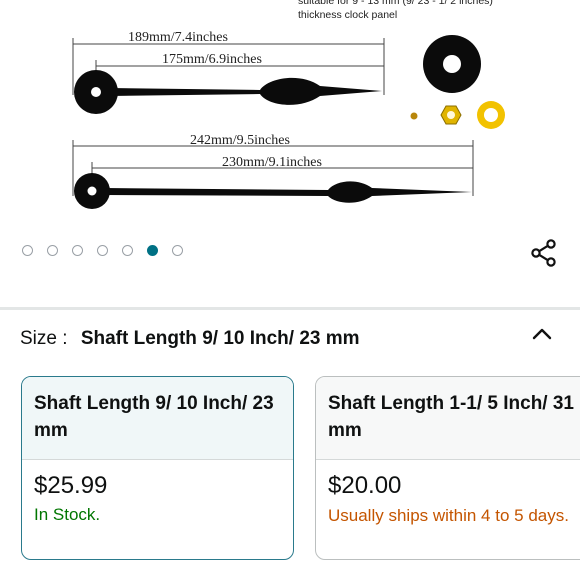  I want to click on minute-hand, so click(273, 191).